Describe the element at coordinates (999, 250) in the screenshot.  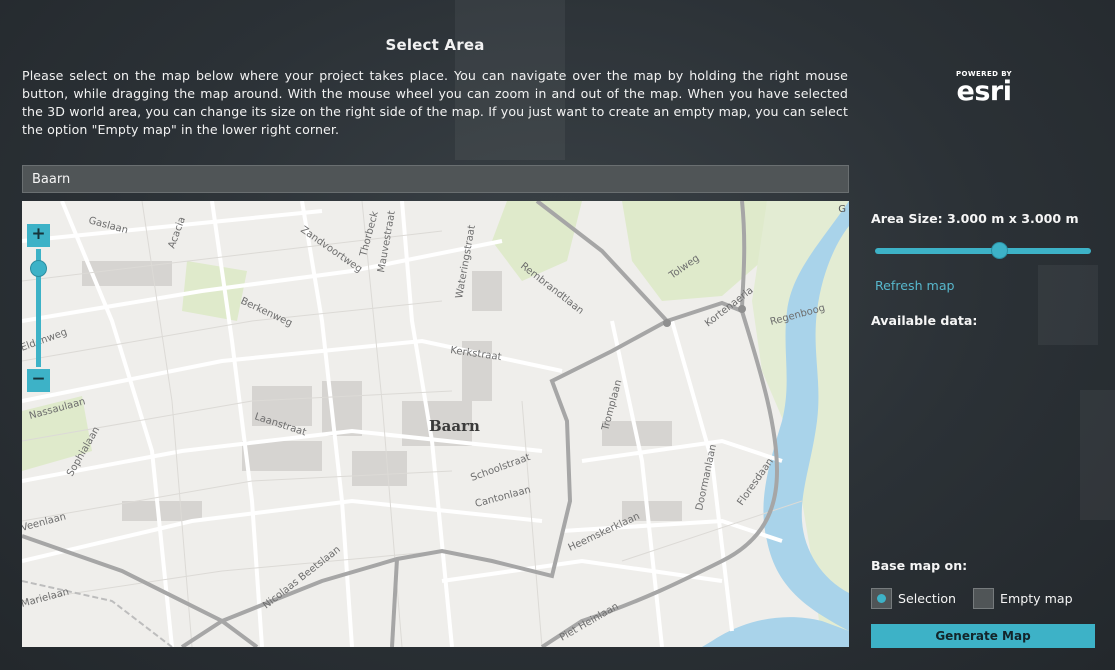
I see `area-size-slider-handle` at that location.